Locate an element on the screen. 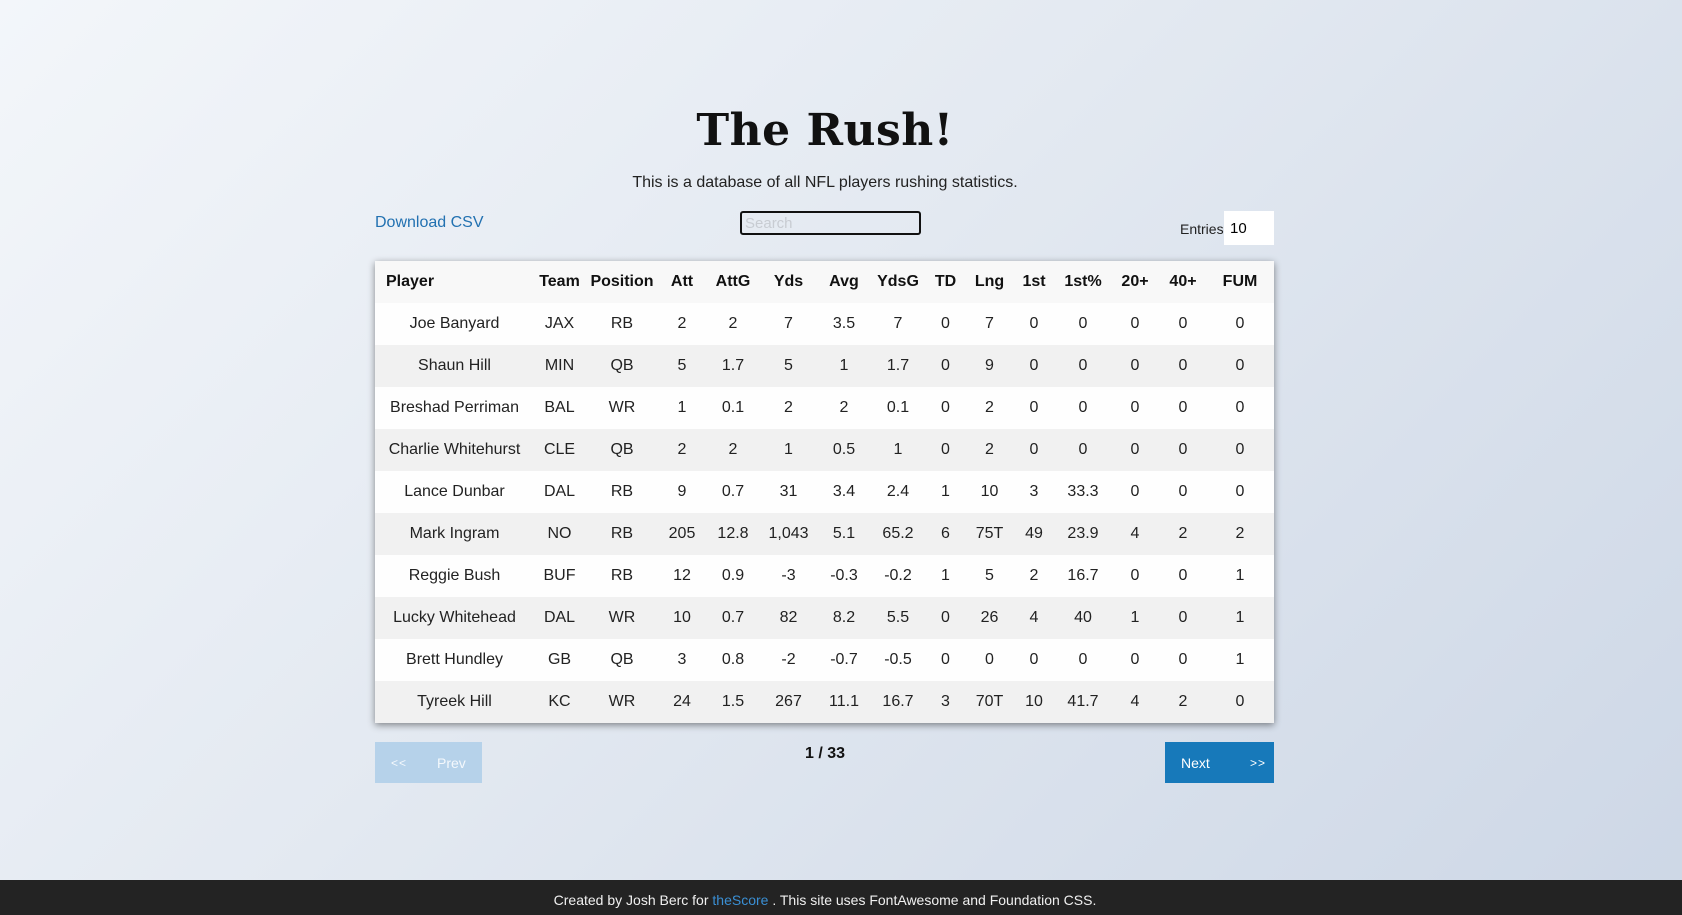 The height and width of the screenshot is (915, 1682). table-cell: QB is located at coordinates (622, 450).